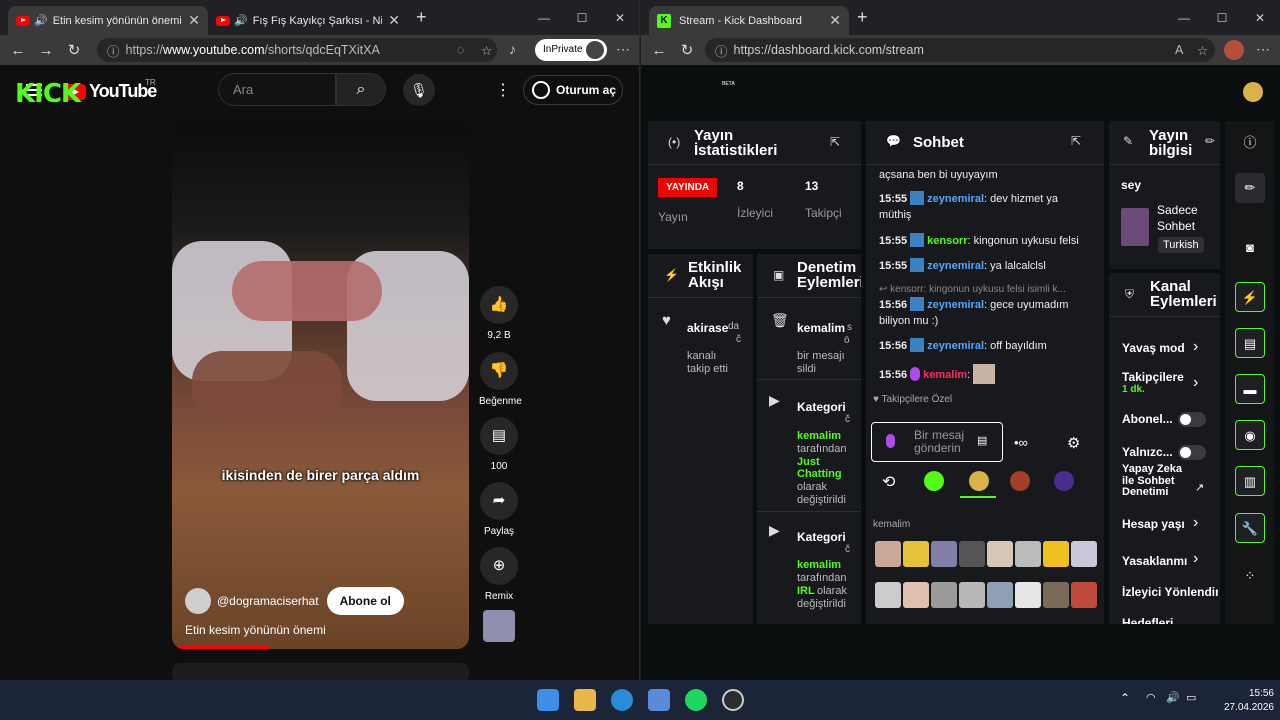  What do you see at coordinates (499, 626) in the screenshot?
I see `audio-thumbnail` at bounding box center [499, 626].